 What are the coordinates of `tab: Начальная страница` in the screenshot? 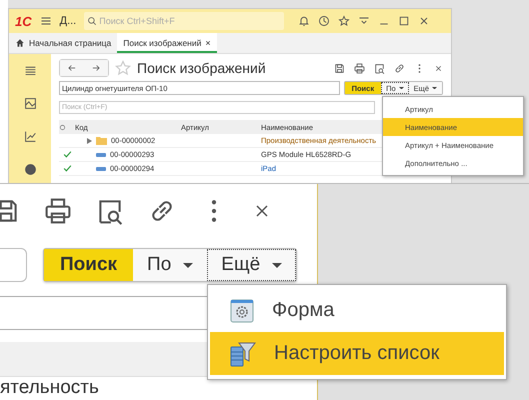 It's located at (63, 43).